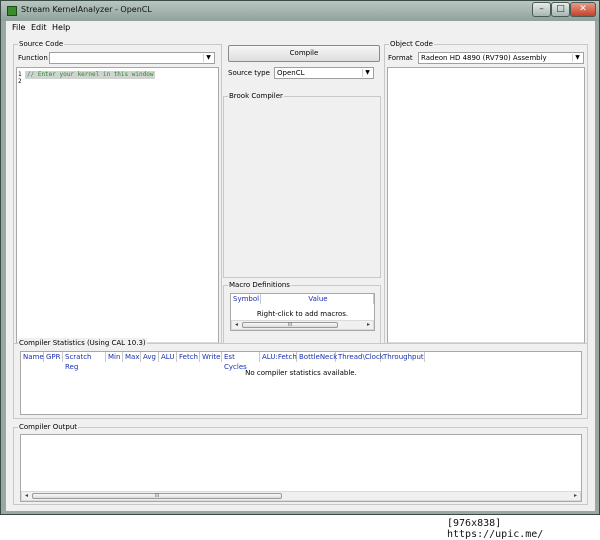  I want to click on stats-col-write: Write, so click(211, 357).